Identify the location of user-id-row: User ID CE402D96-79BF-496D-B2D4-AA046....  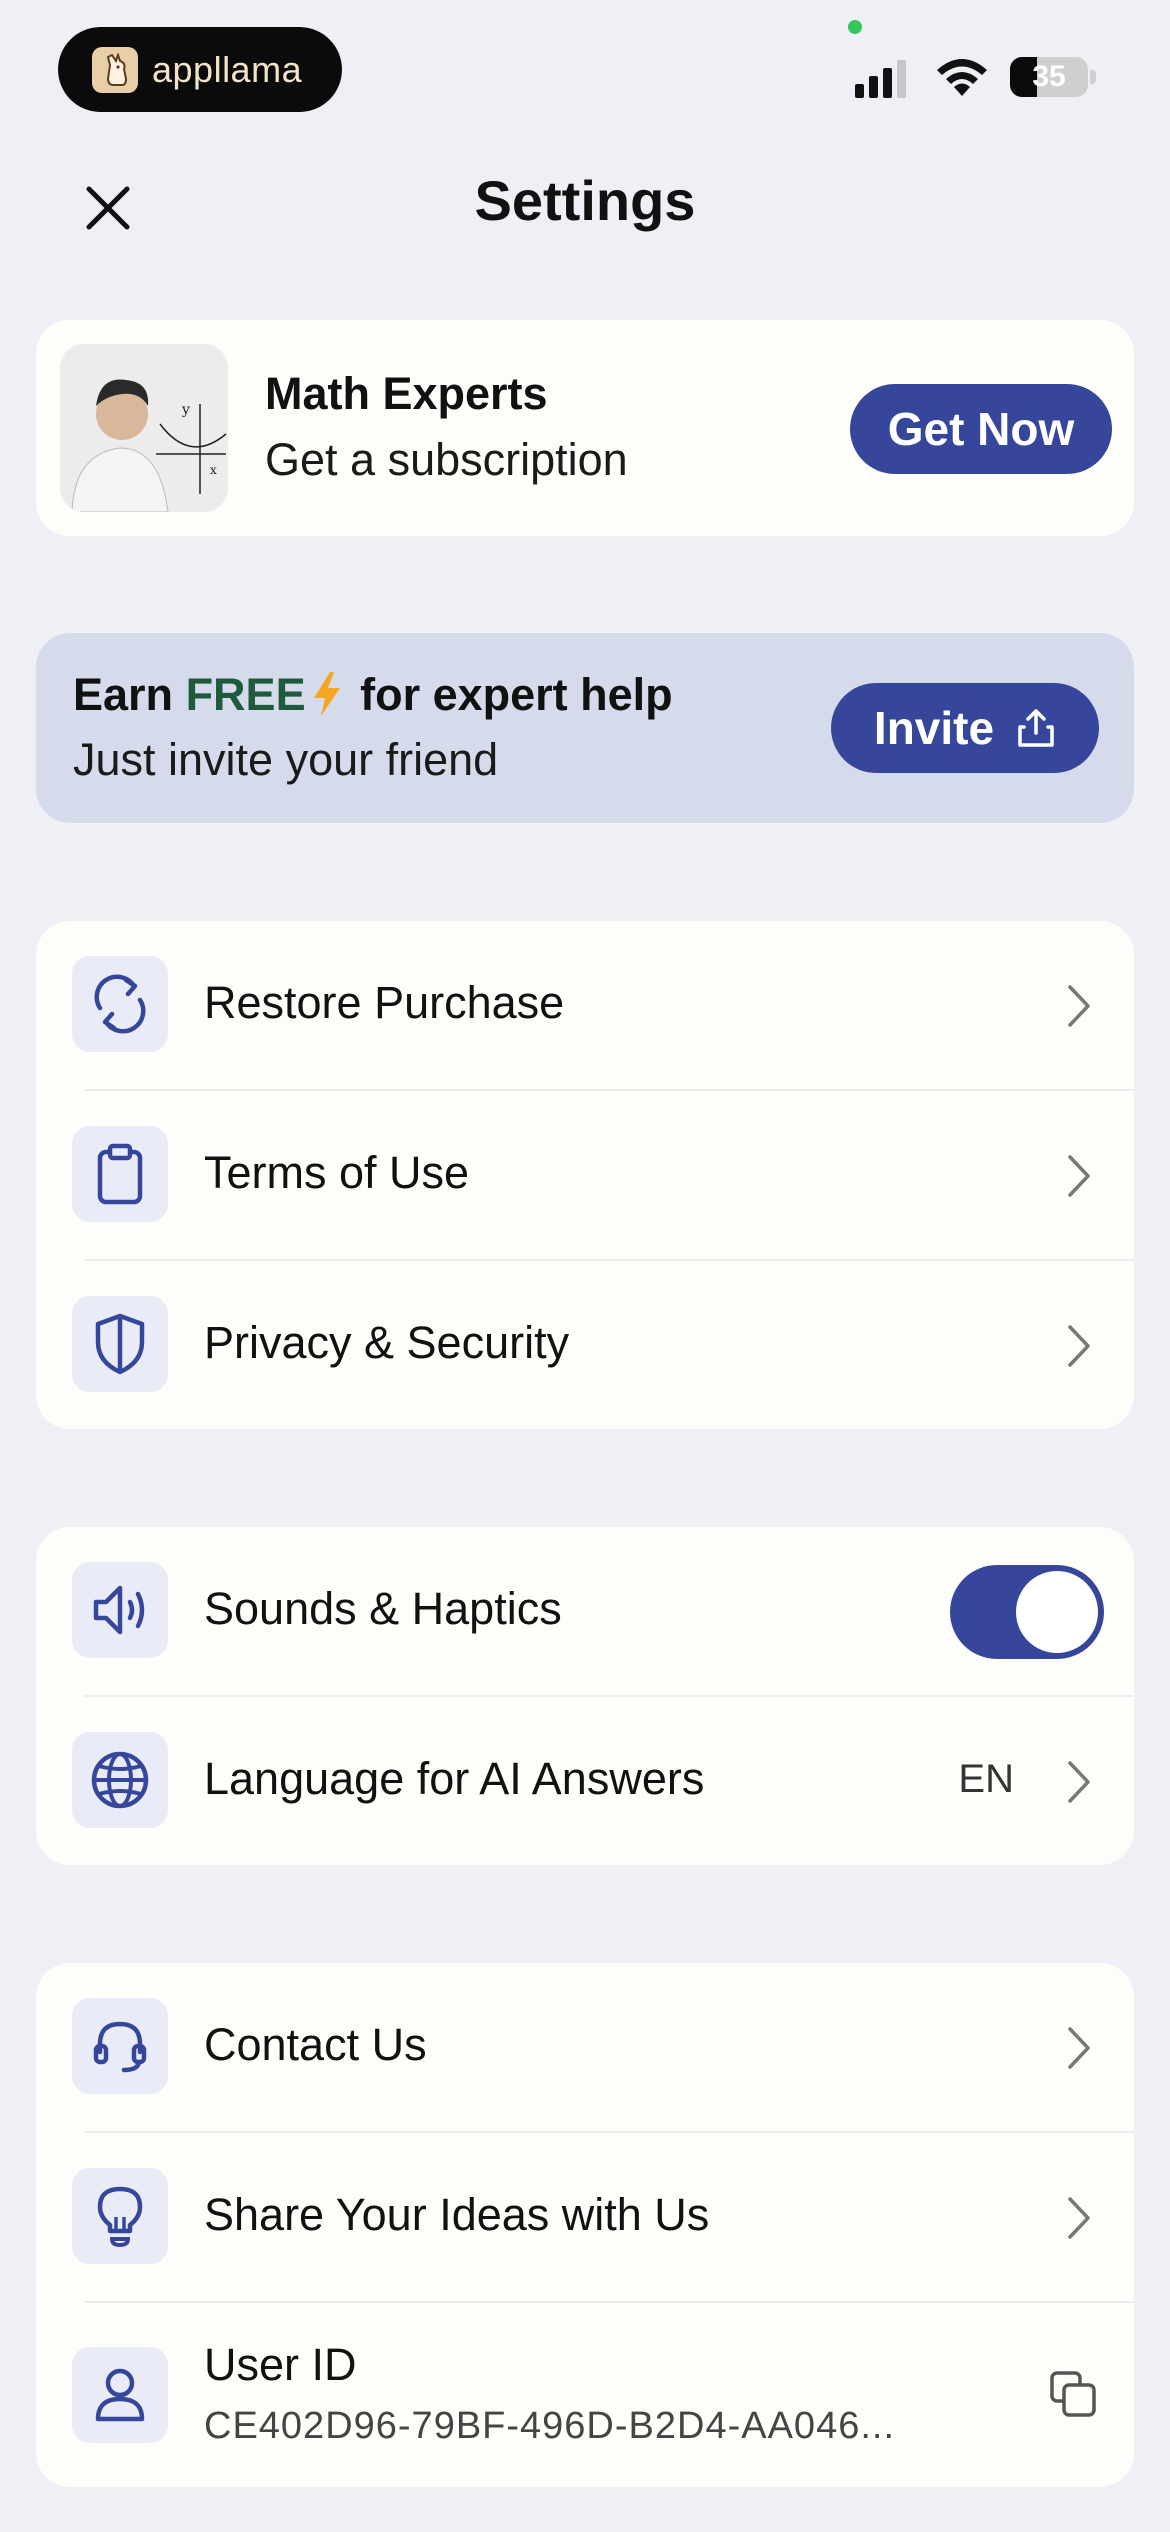
(585, 2395).